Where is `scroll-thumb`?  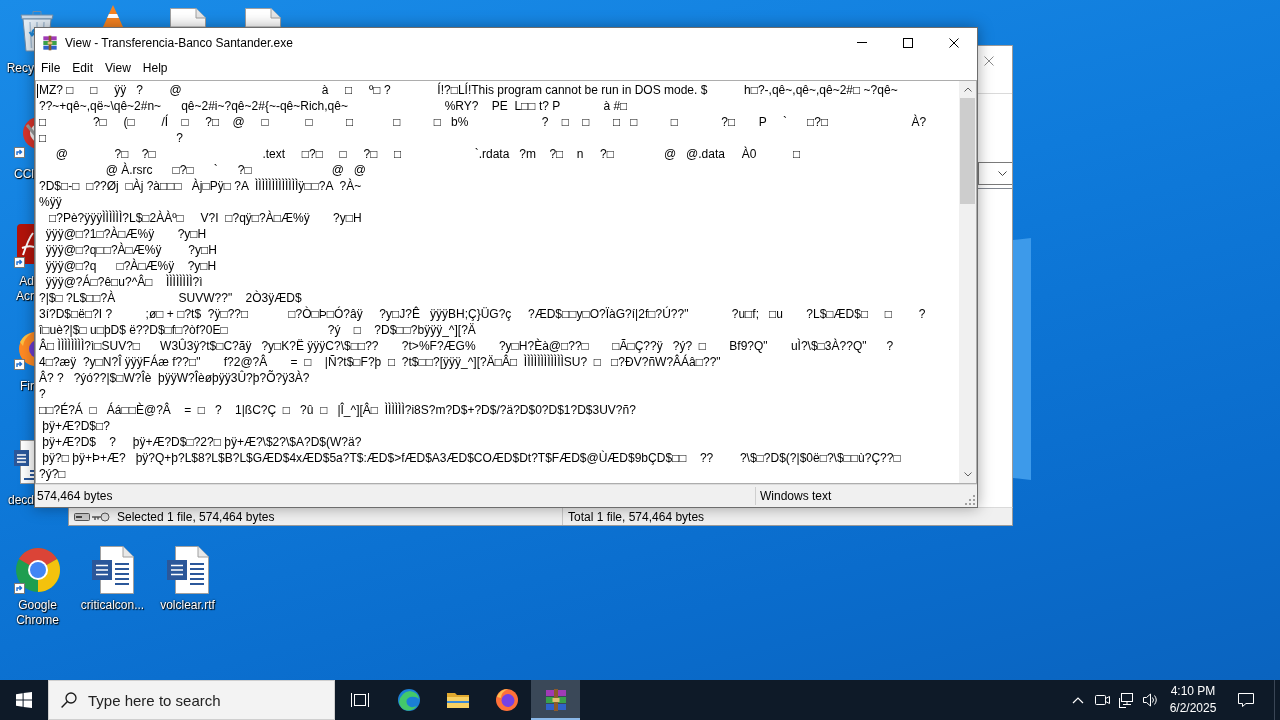
scroll-thumb is located at coordinates (967, 151).